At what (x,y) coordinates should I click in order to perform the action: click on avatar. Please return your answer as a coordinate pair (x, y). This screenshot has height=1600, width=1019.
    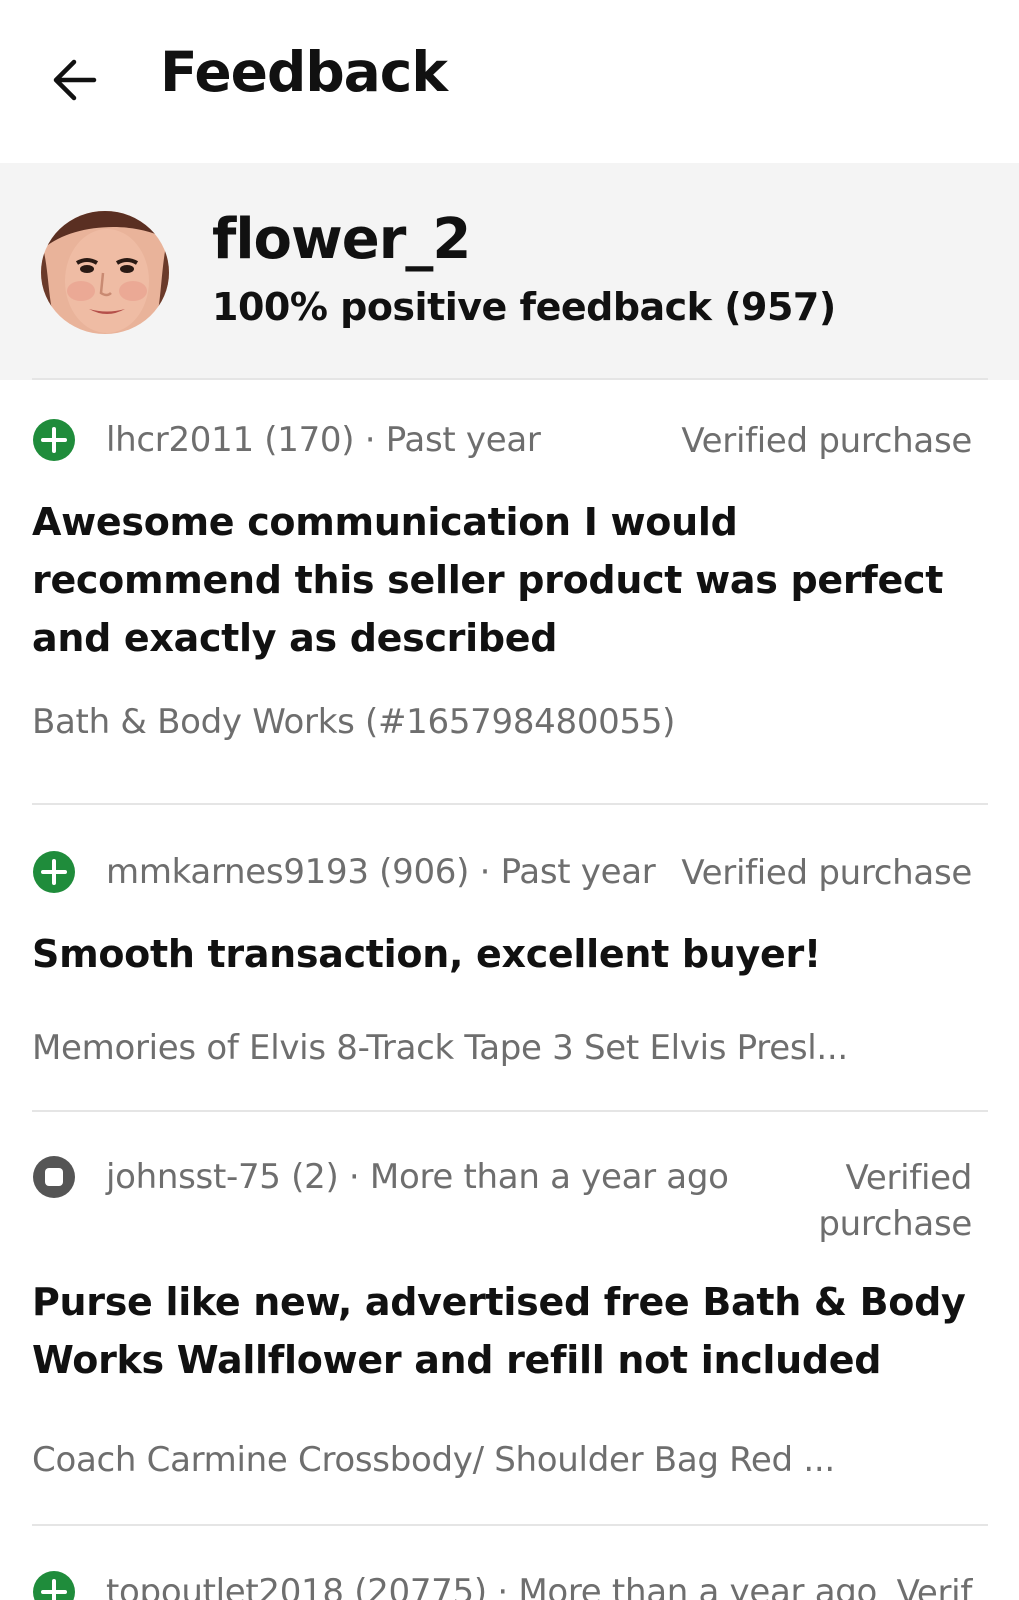
    Looking at the image, I should click on (105, 272).